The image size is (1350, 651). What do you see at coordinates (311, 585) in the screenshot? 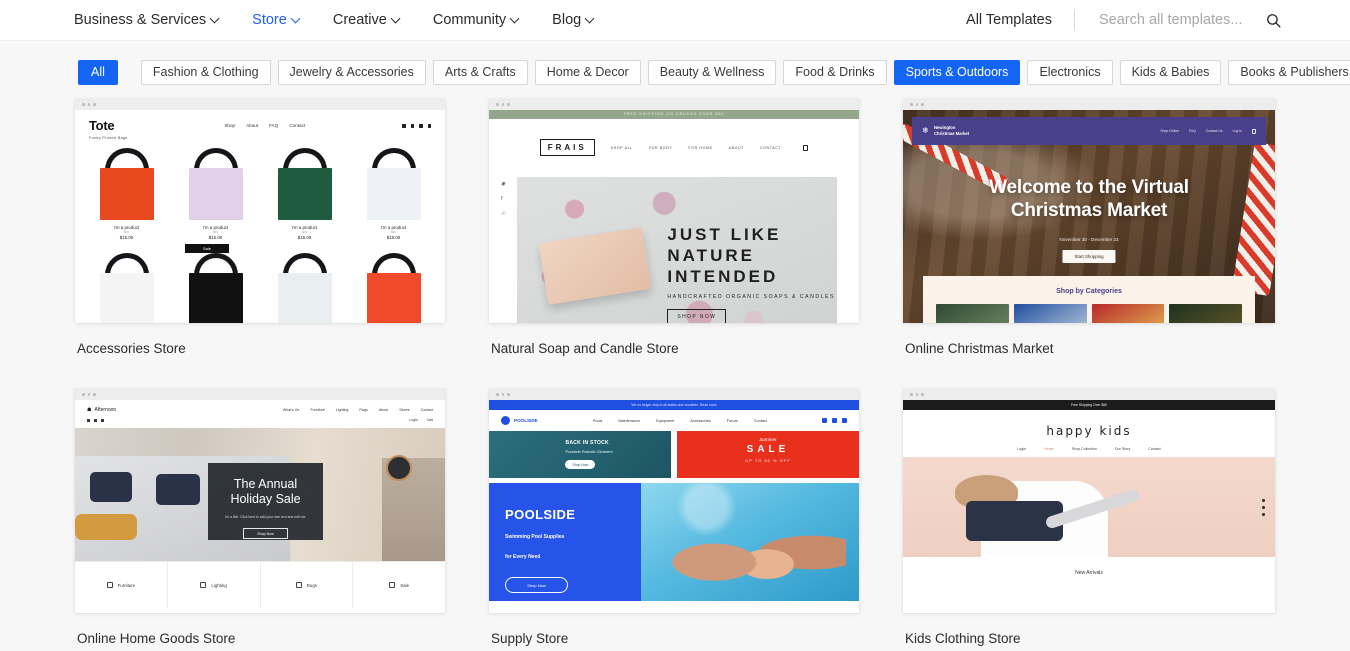
I see `category-label: Rugs` at bounding box center [311, 585].